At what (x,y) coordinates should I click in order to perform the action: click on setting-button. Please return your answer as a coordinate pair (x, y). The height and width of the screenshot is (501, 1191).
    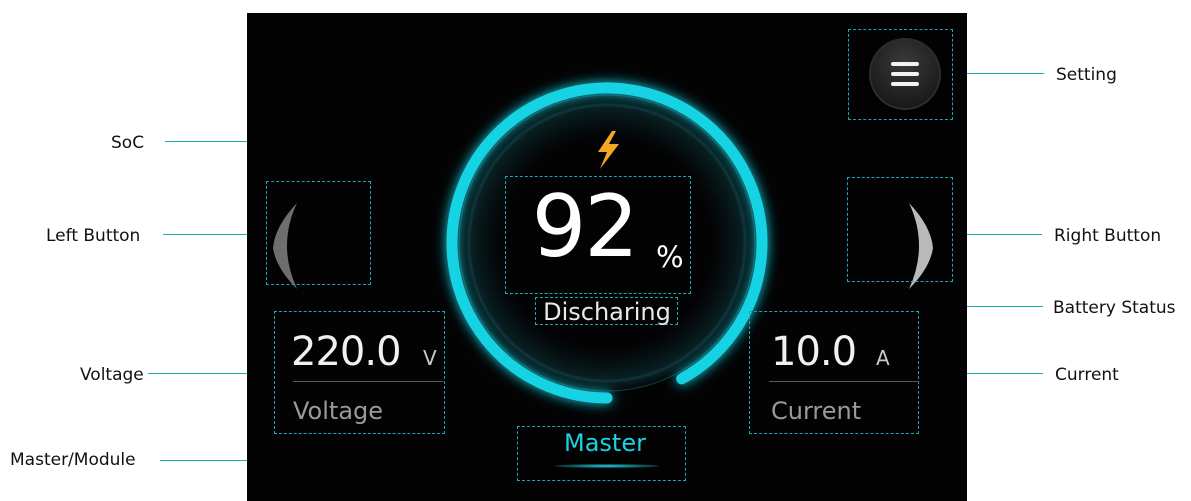
    Looking at the image, I should click on (905, 74).